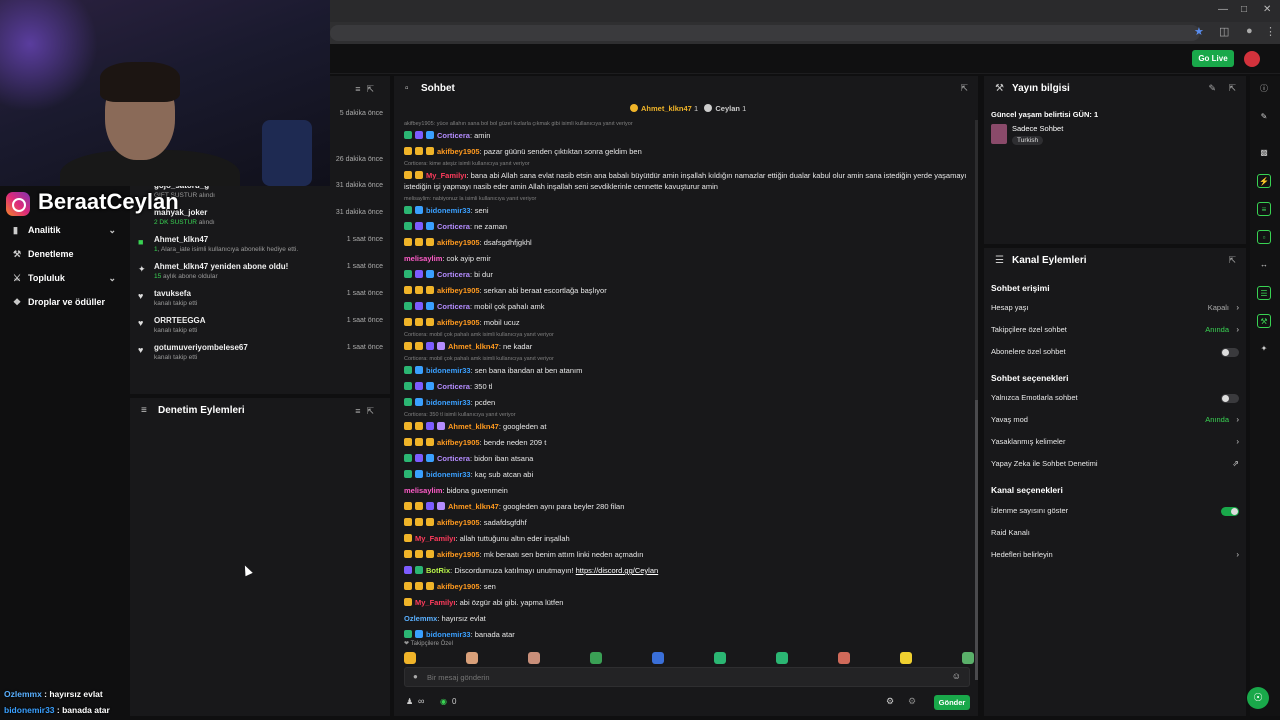 This screenshot has height=720, width=1280. I want to click on banned-words-setting: Yasaklanmış kelimeler ›, so click(1115, 442).